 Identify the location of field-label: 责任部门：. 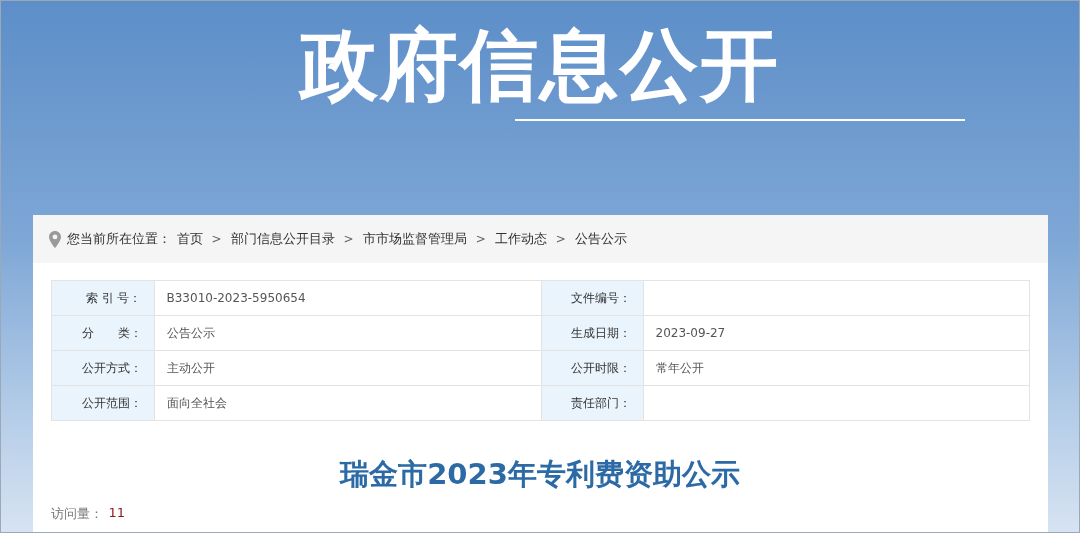
(592, 403).